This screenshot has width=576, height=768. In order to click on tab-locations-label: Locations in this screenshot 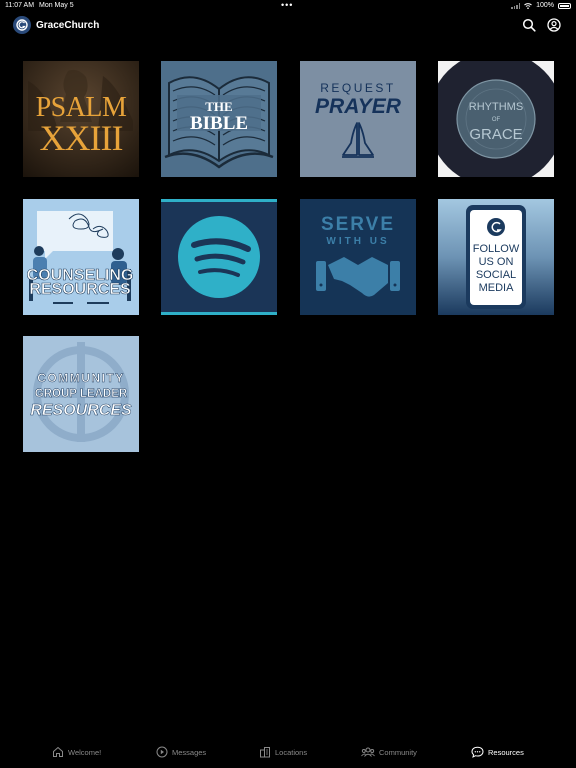, I will do `click(291, 752)`.